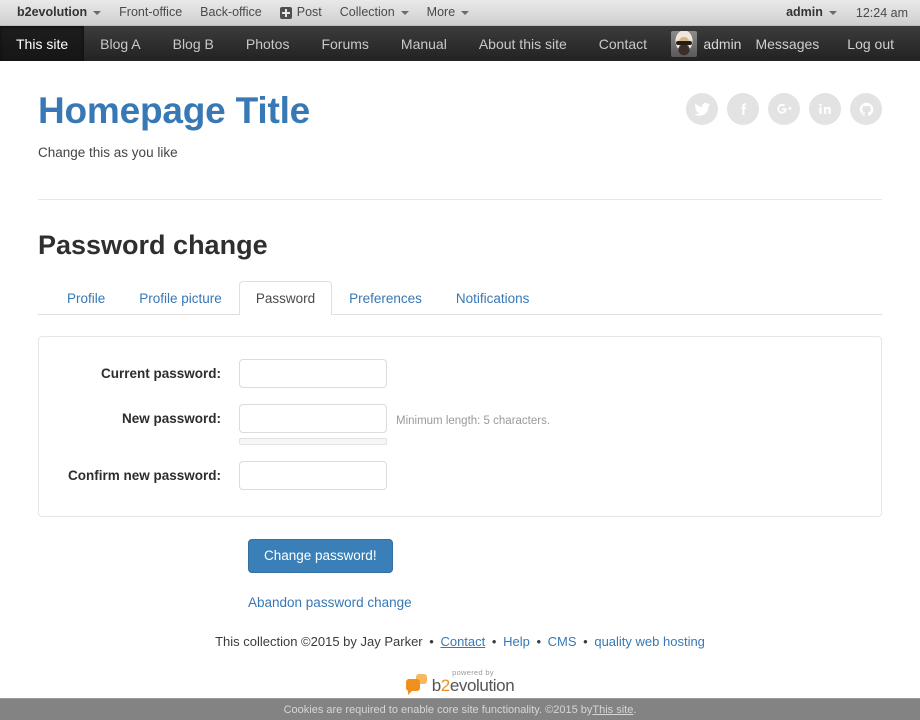 The width and height of the screenshot is (920, 720). I want to click on footer-link-quality-web-hosting: quality web hosting, so click(649, 641).